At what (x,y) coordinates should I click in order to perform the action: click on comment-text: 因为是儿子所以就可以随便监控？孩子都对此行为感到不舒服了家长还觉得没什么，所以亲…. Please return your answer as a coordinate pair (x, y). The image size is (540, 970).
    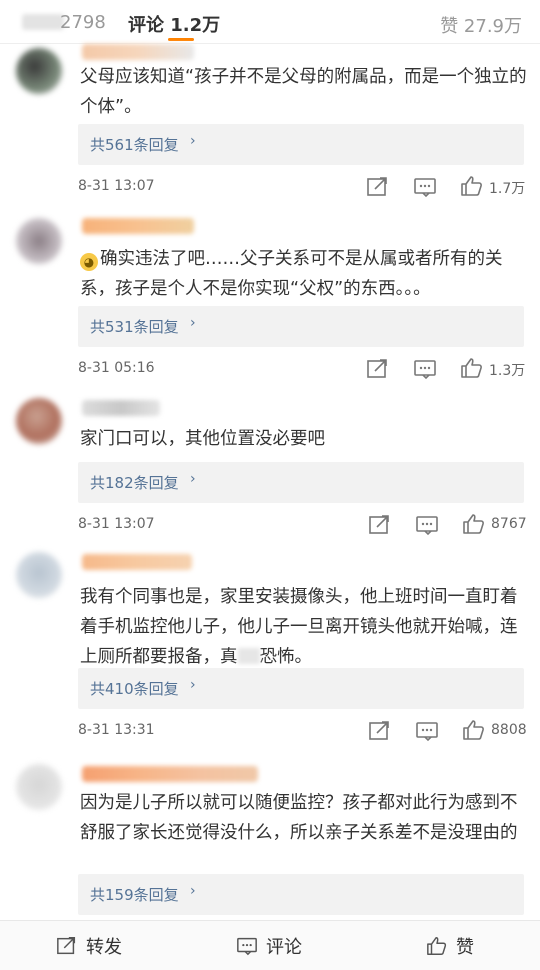
    Looking at the image, I should click on (299, 818).